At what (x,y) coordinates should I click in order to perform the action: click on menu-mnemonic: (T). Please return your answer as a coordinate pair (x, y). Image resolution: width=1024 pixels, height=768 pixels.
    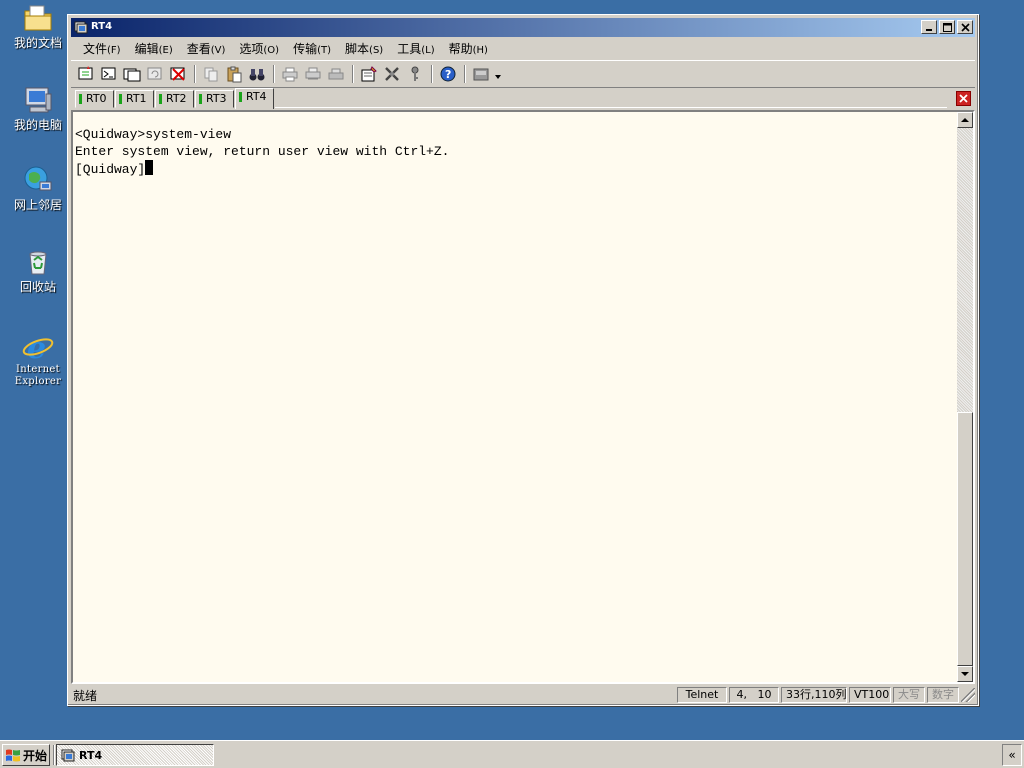
    Looking at the image, I should click on (324, 50).